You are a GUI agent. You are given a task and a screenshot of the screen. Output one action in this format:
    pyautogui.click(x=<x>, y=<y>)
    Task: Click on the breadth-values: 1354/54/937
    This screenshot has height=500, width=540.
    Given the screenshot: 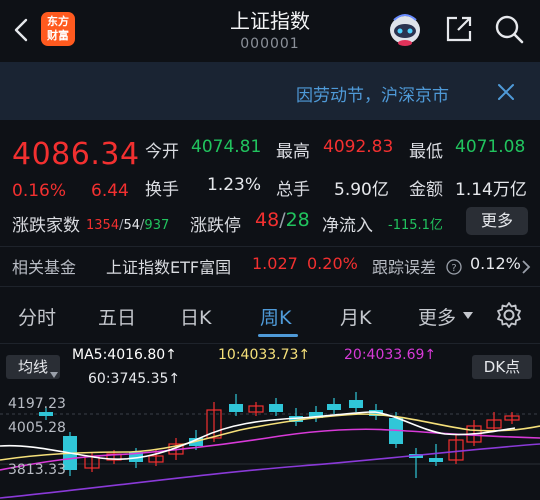 What is the action you would take?
    pyautogui.click(x=128, y=225)
    